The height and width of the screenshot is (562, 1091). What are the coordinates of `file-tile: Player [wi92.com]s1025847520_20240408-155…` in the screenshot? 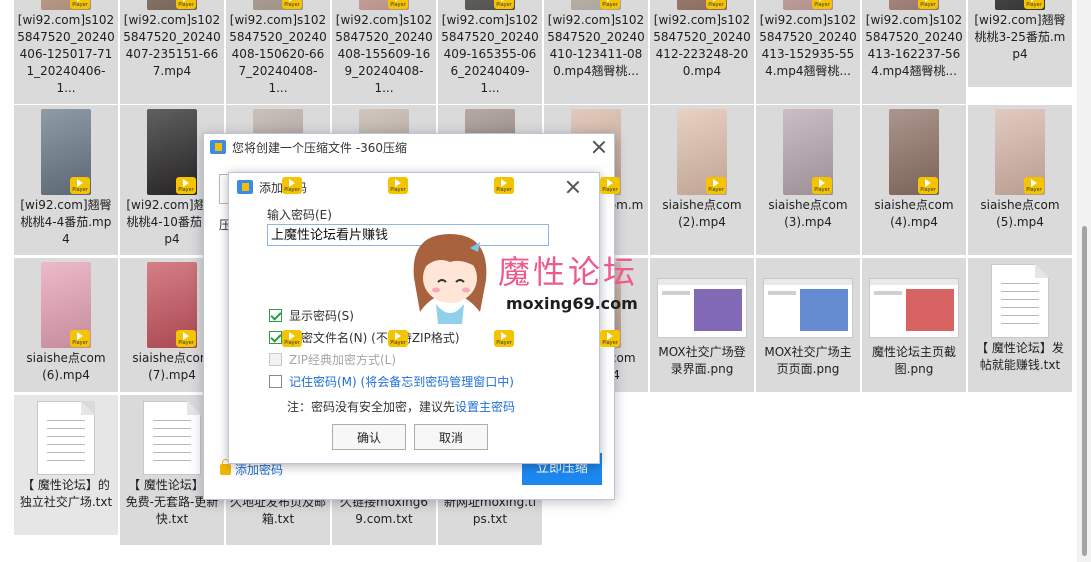 It's located at (384, 52).